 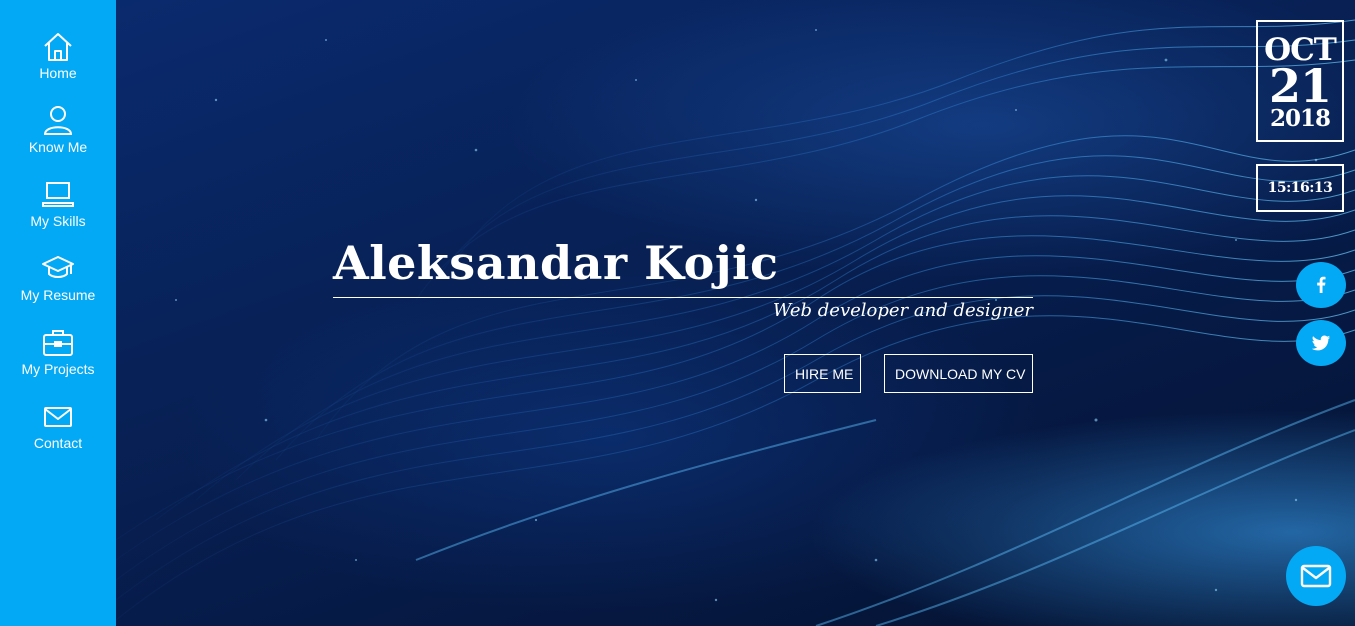 What do you see at coordinates (1300, 118) in the screenshot?
I see `date-year: 2018` at bounding box center [1300, 118].